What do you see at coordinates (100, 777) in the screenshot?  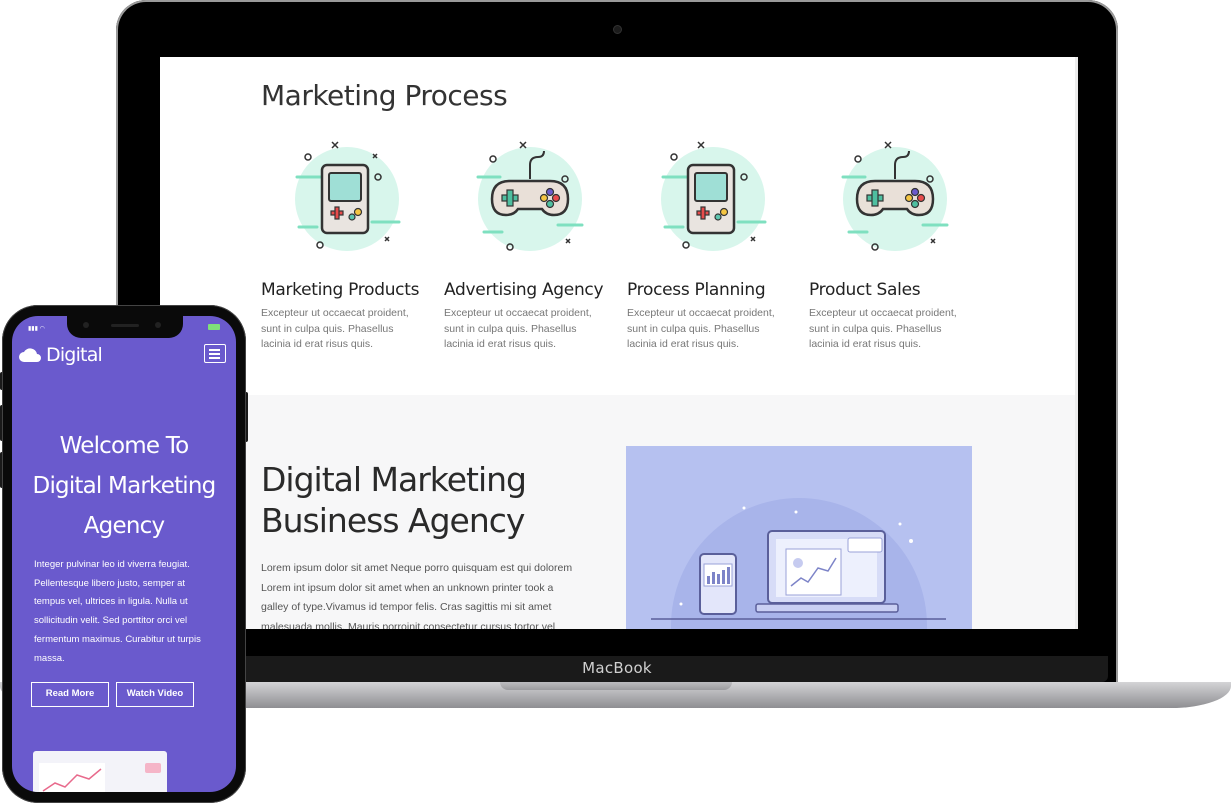 I see `chart-thumbnail` at bounding box center [100, 777].